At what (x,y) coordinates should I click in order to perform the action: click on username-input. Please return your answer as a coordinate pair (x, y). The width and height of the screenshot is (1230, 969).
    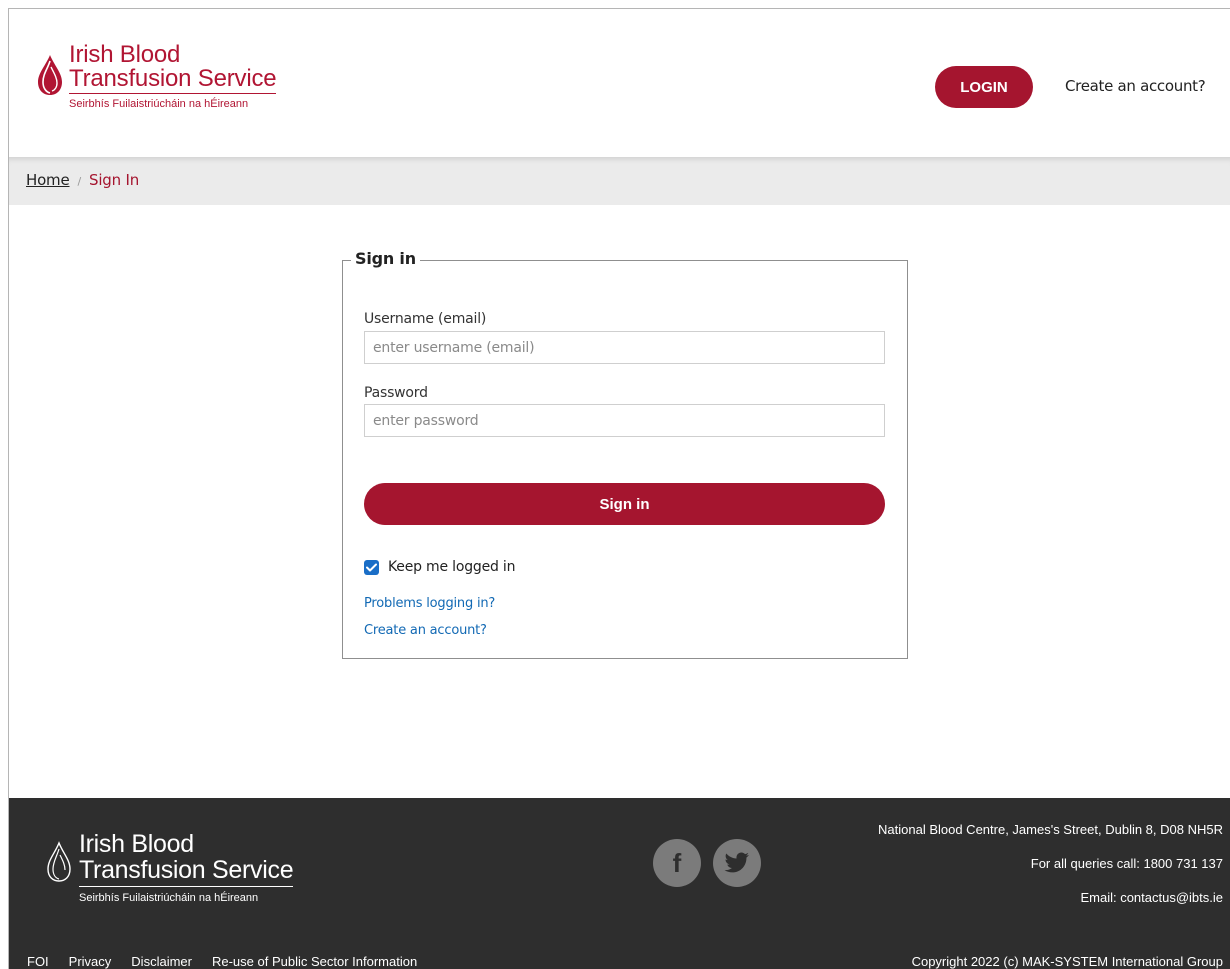
    Looking at the image, I should click on (624, 347).